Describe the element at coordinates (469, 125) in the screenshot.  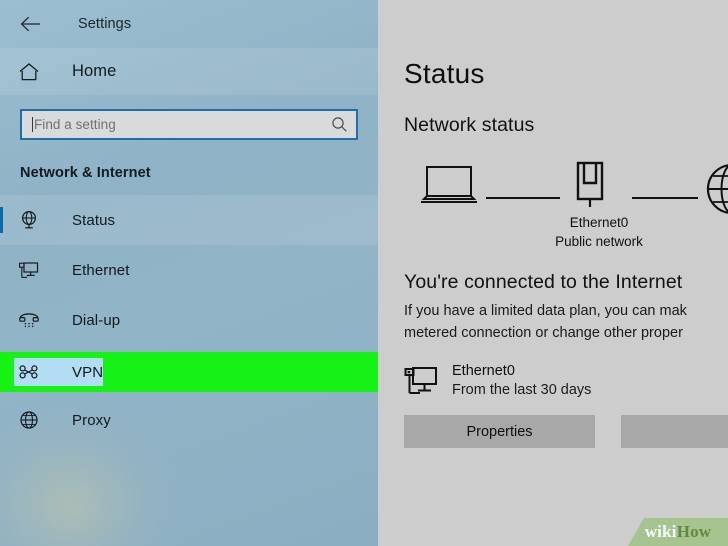
I see `network-status-heading: Network status` at that location.